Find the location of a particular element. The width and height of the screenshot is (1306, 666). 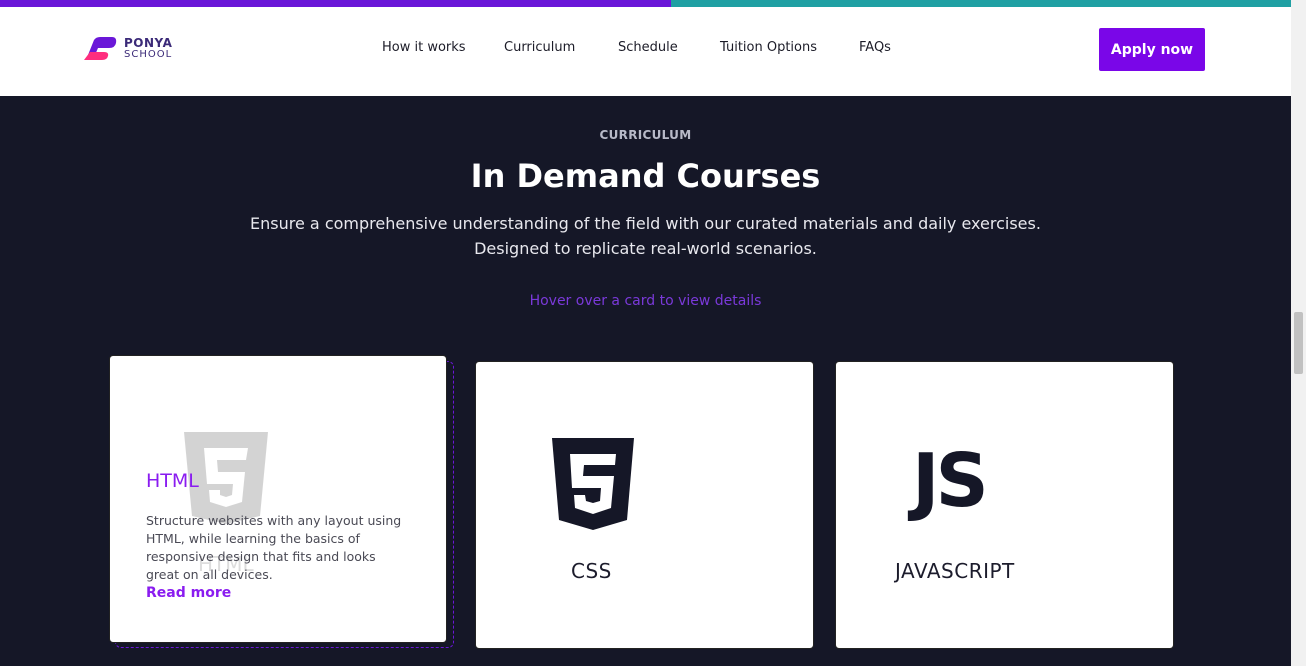

nav-how-it-works: How it works is located at coordinates (424, 47).